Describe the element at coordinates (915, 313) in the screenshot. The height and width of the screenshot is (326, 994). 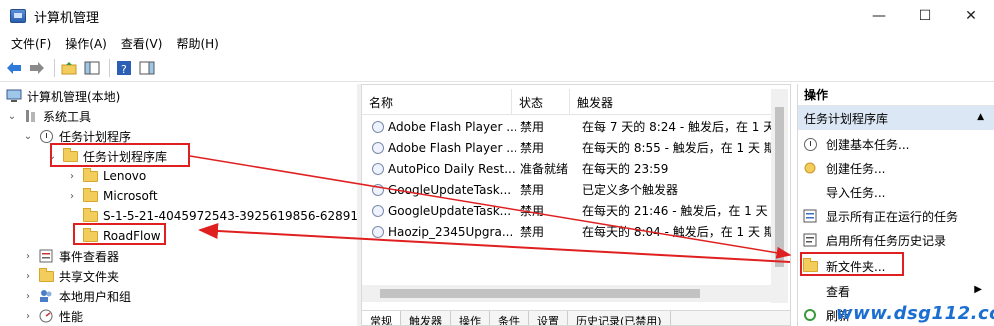
I see `watermark: www.dsg112.com` at that location.